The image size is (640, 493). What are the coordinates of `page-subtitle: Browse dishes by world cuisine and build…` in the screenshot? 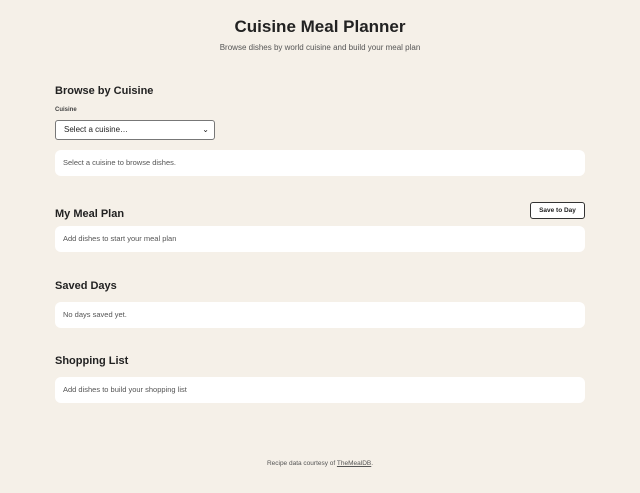 It's located at (320, 47).